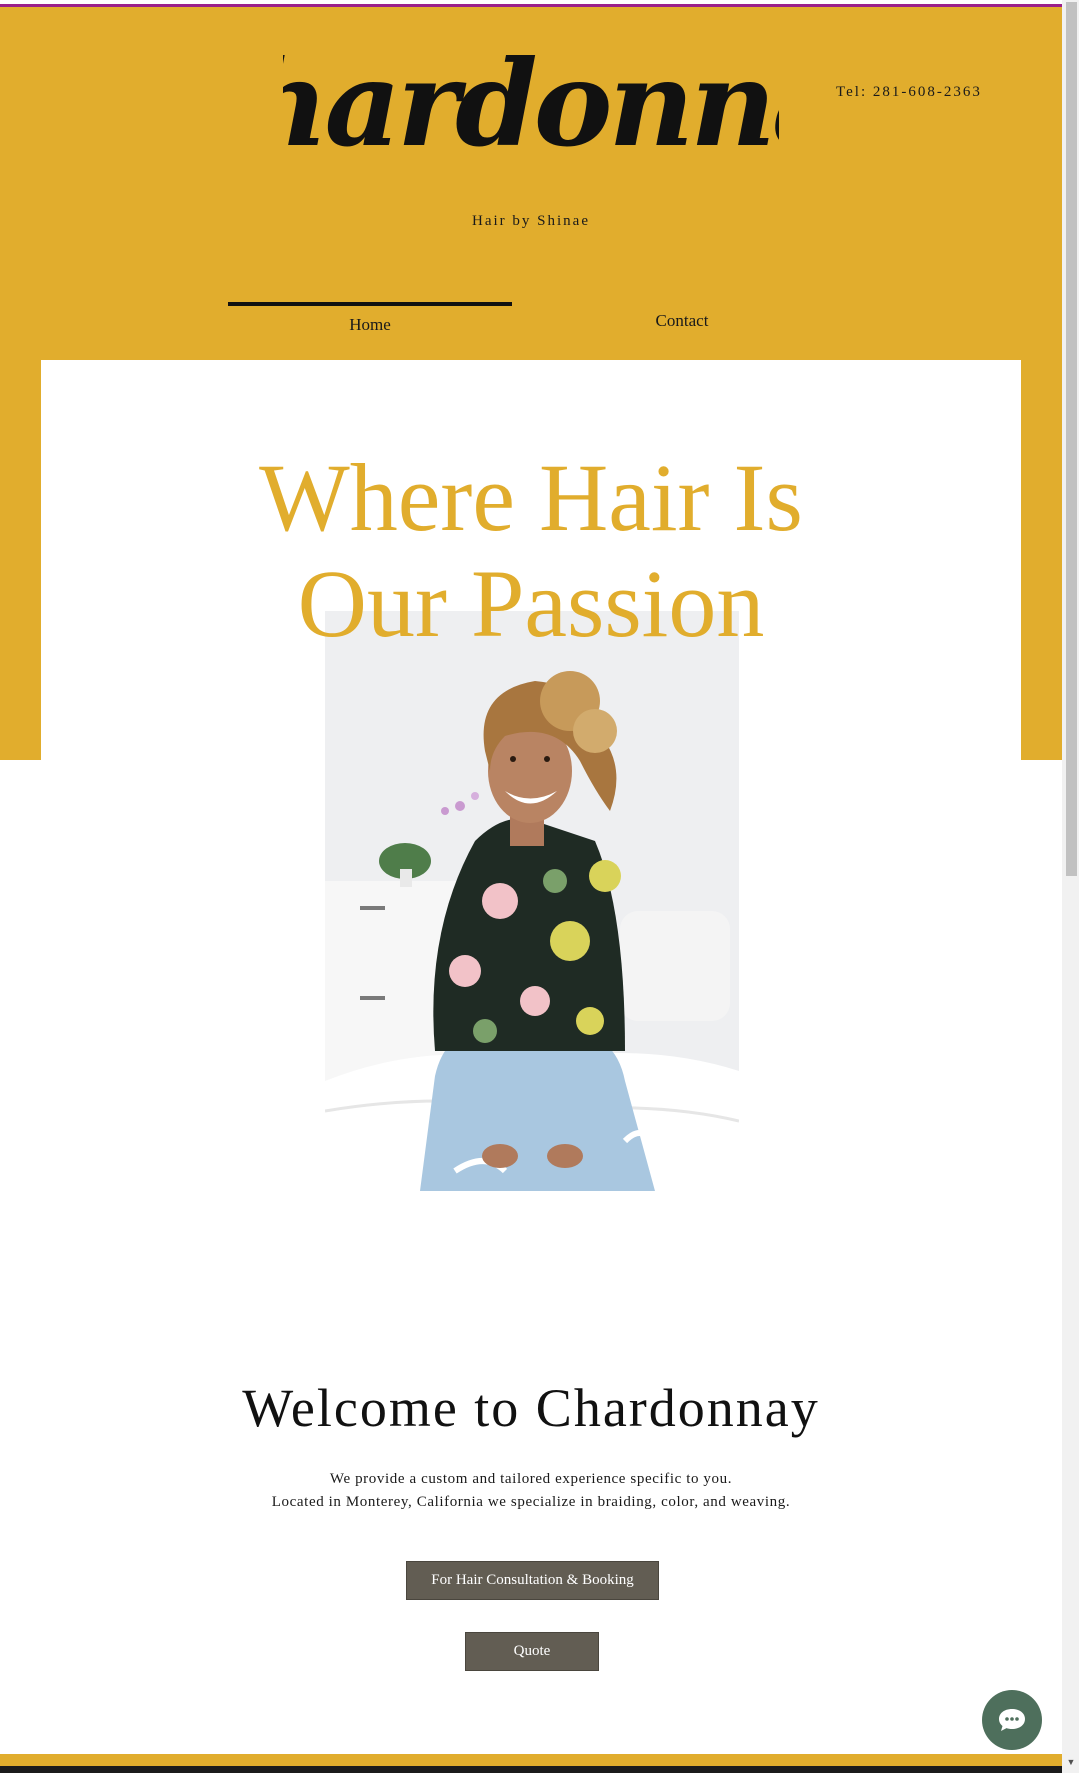 This screenshot has width=1079, height=1773. Describe the element at coordinates (370, 323) in the screenshot. I see `nav-home: Home` at that location.